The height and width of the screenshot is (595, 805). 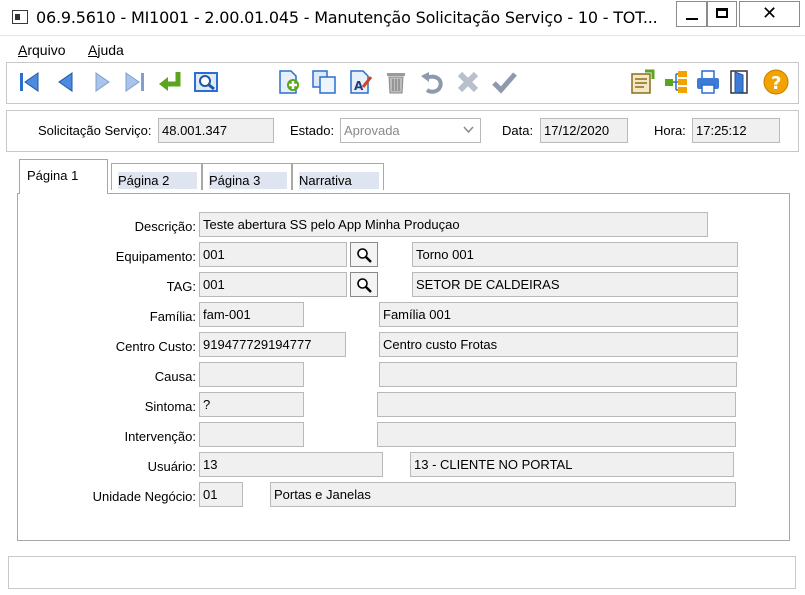 I want to click on equipamento-label: Equipamento:, so click(x=155, y=256).